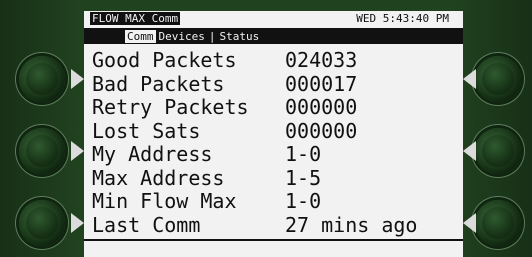 This screenshot has width=532, height=257. I want to click on row-value: 1-5, so click(303, 177).